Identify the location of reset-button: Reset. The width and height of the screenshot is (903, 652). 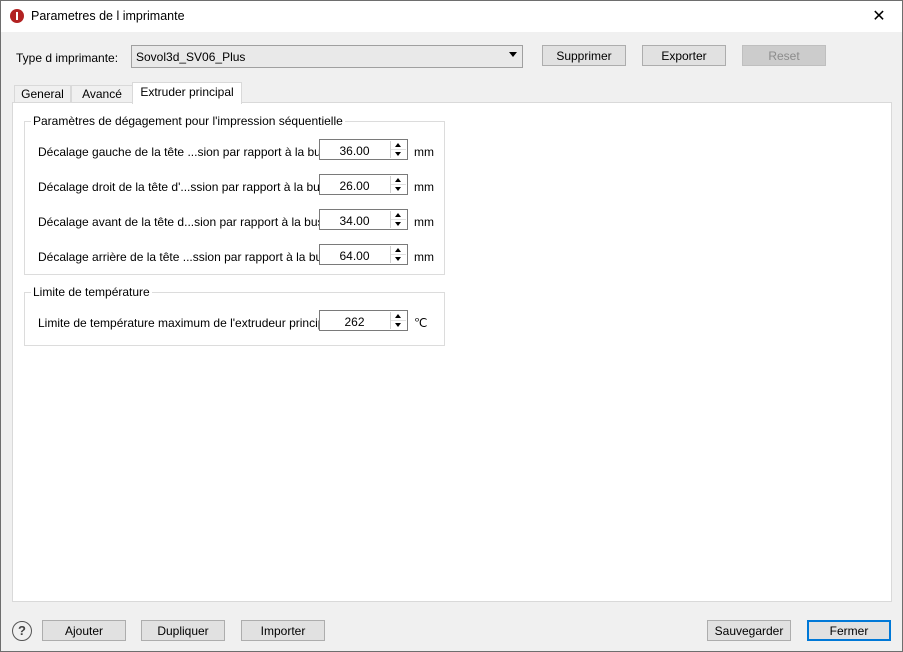
(784, 55).